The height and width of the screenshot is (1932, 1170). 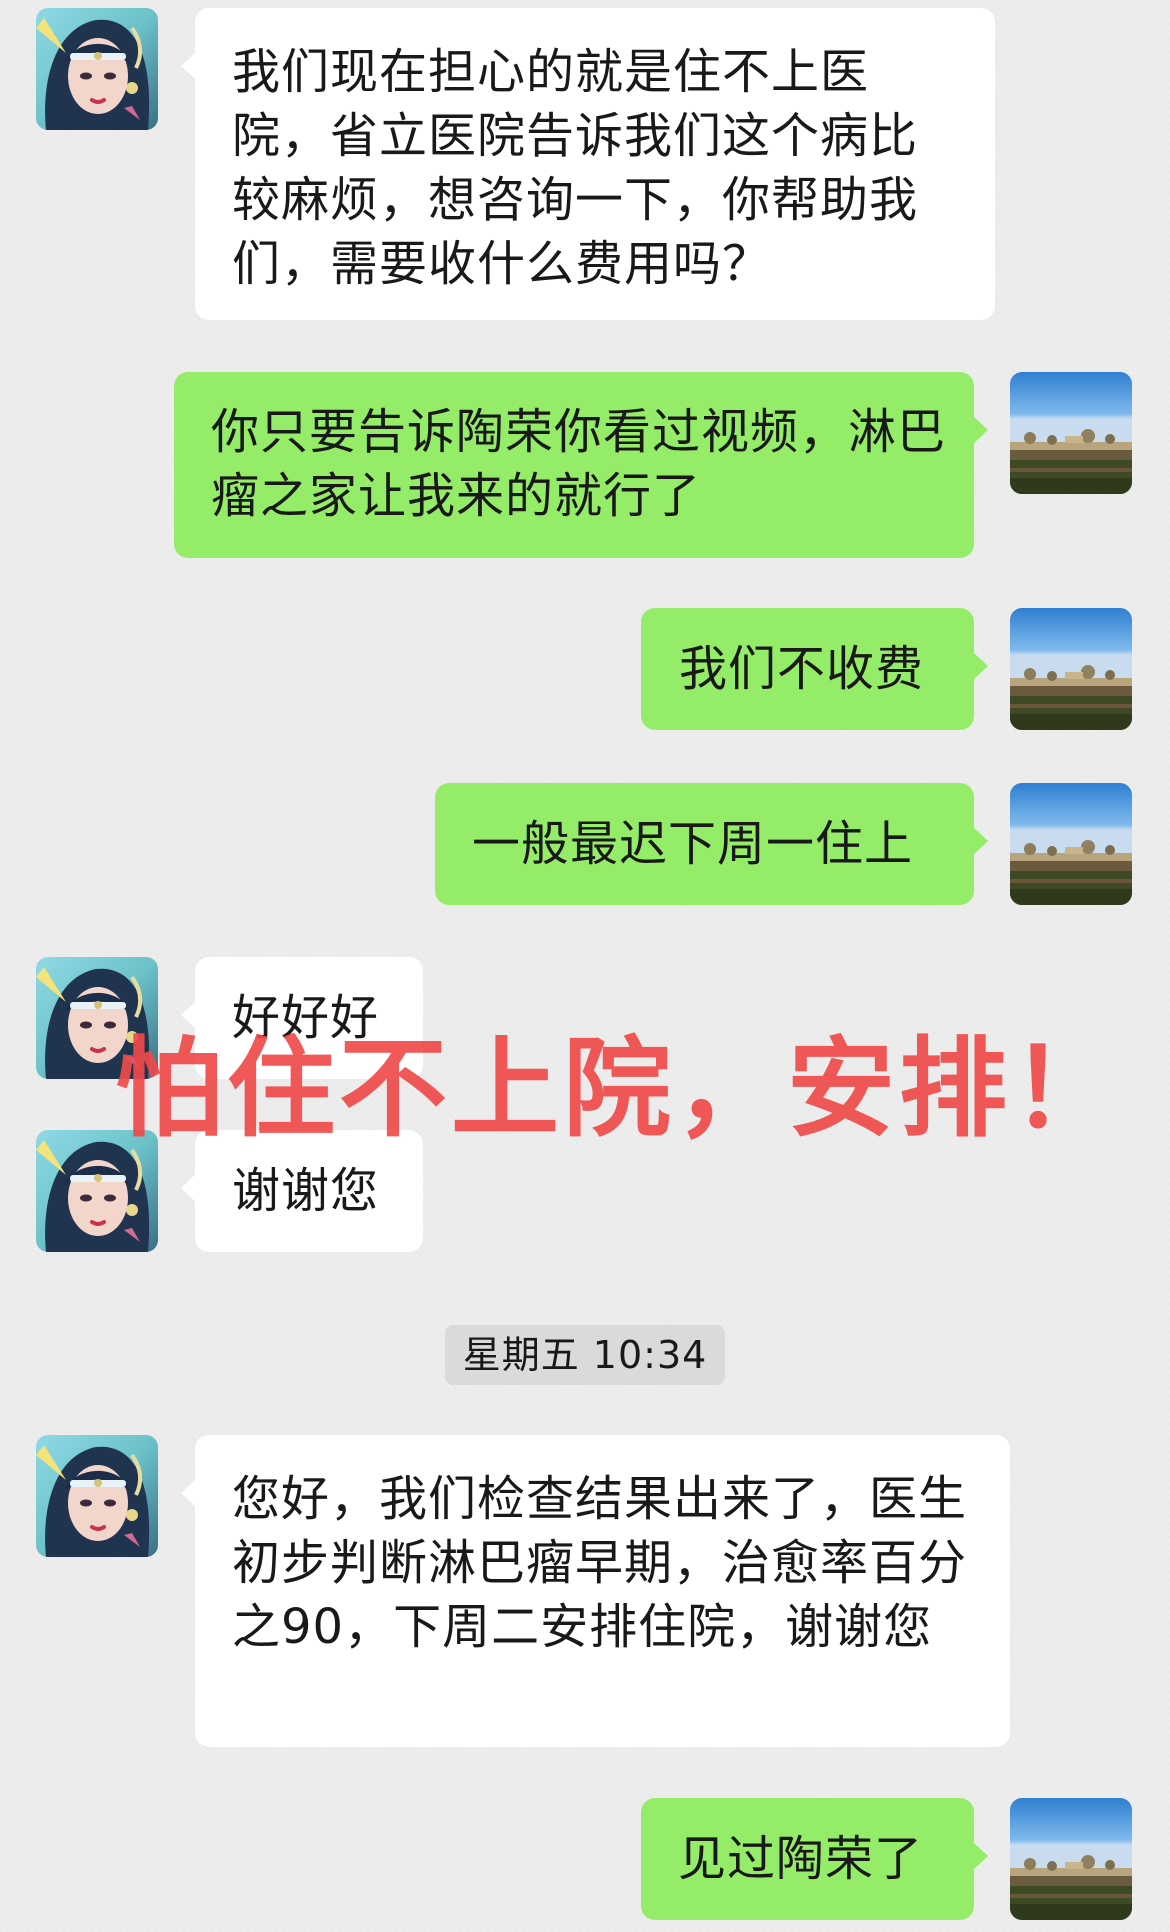 I want to click on message-text: 一般最迟下周一住上, so click(x=693, y=844).